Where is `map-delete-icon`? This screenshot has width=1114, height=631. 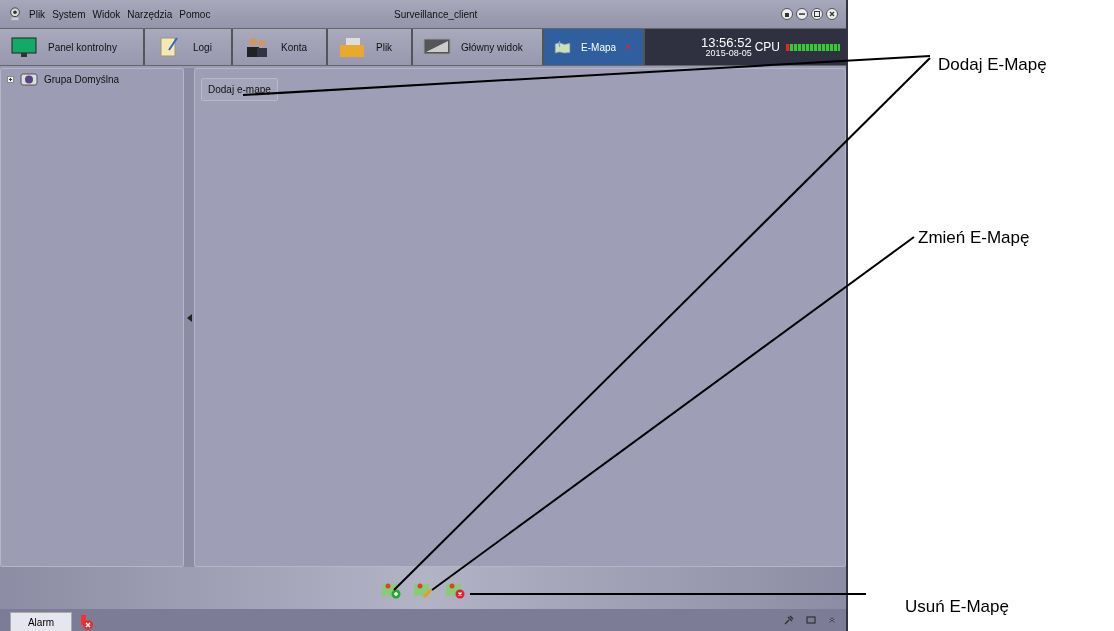
map-delete-icon is located at coordinates (455, 590).